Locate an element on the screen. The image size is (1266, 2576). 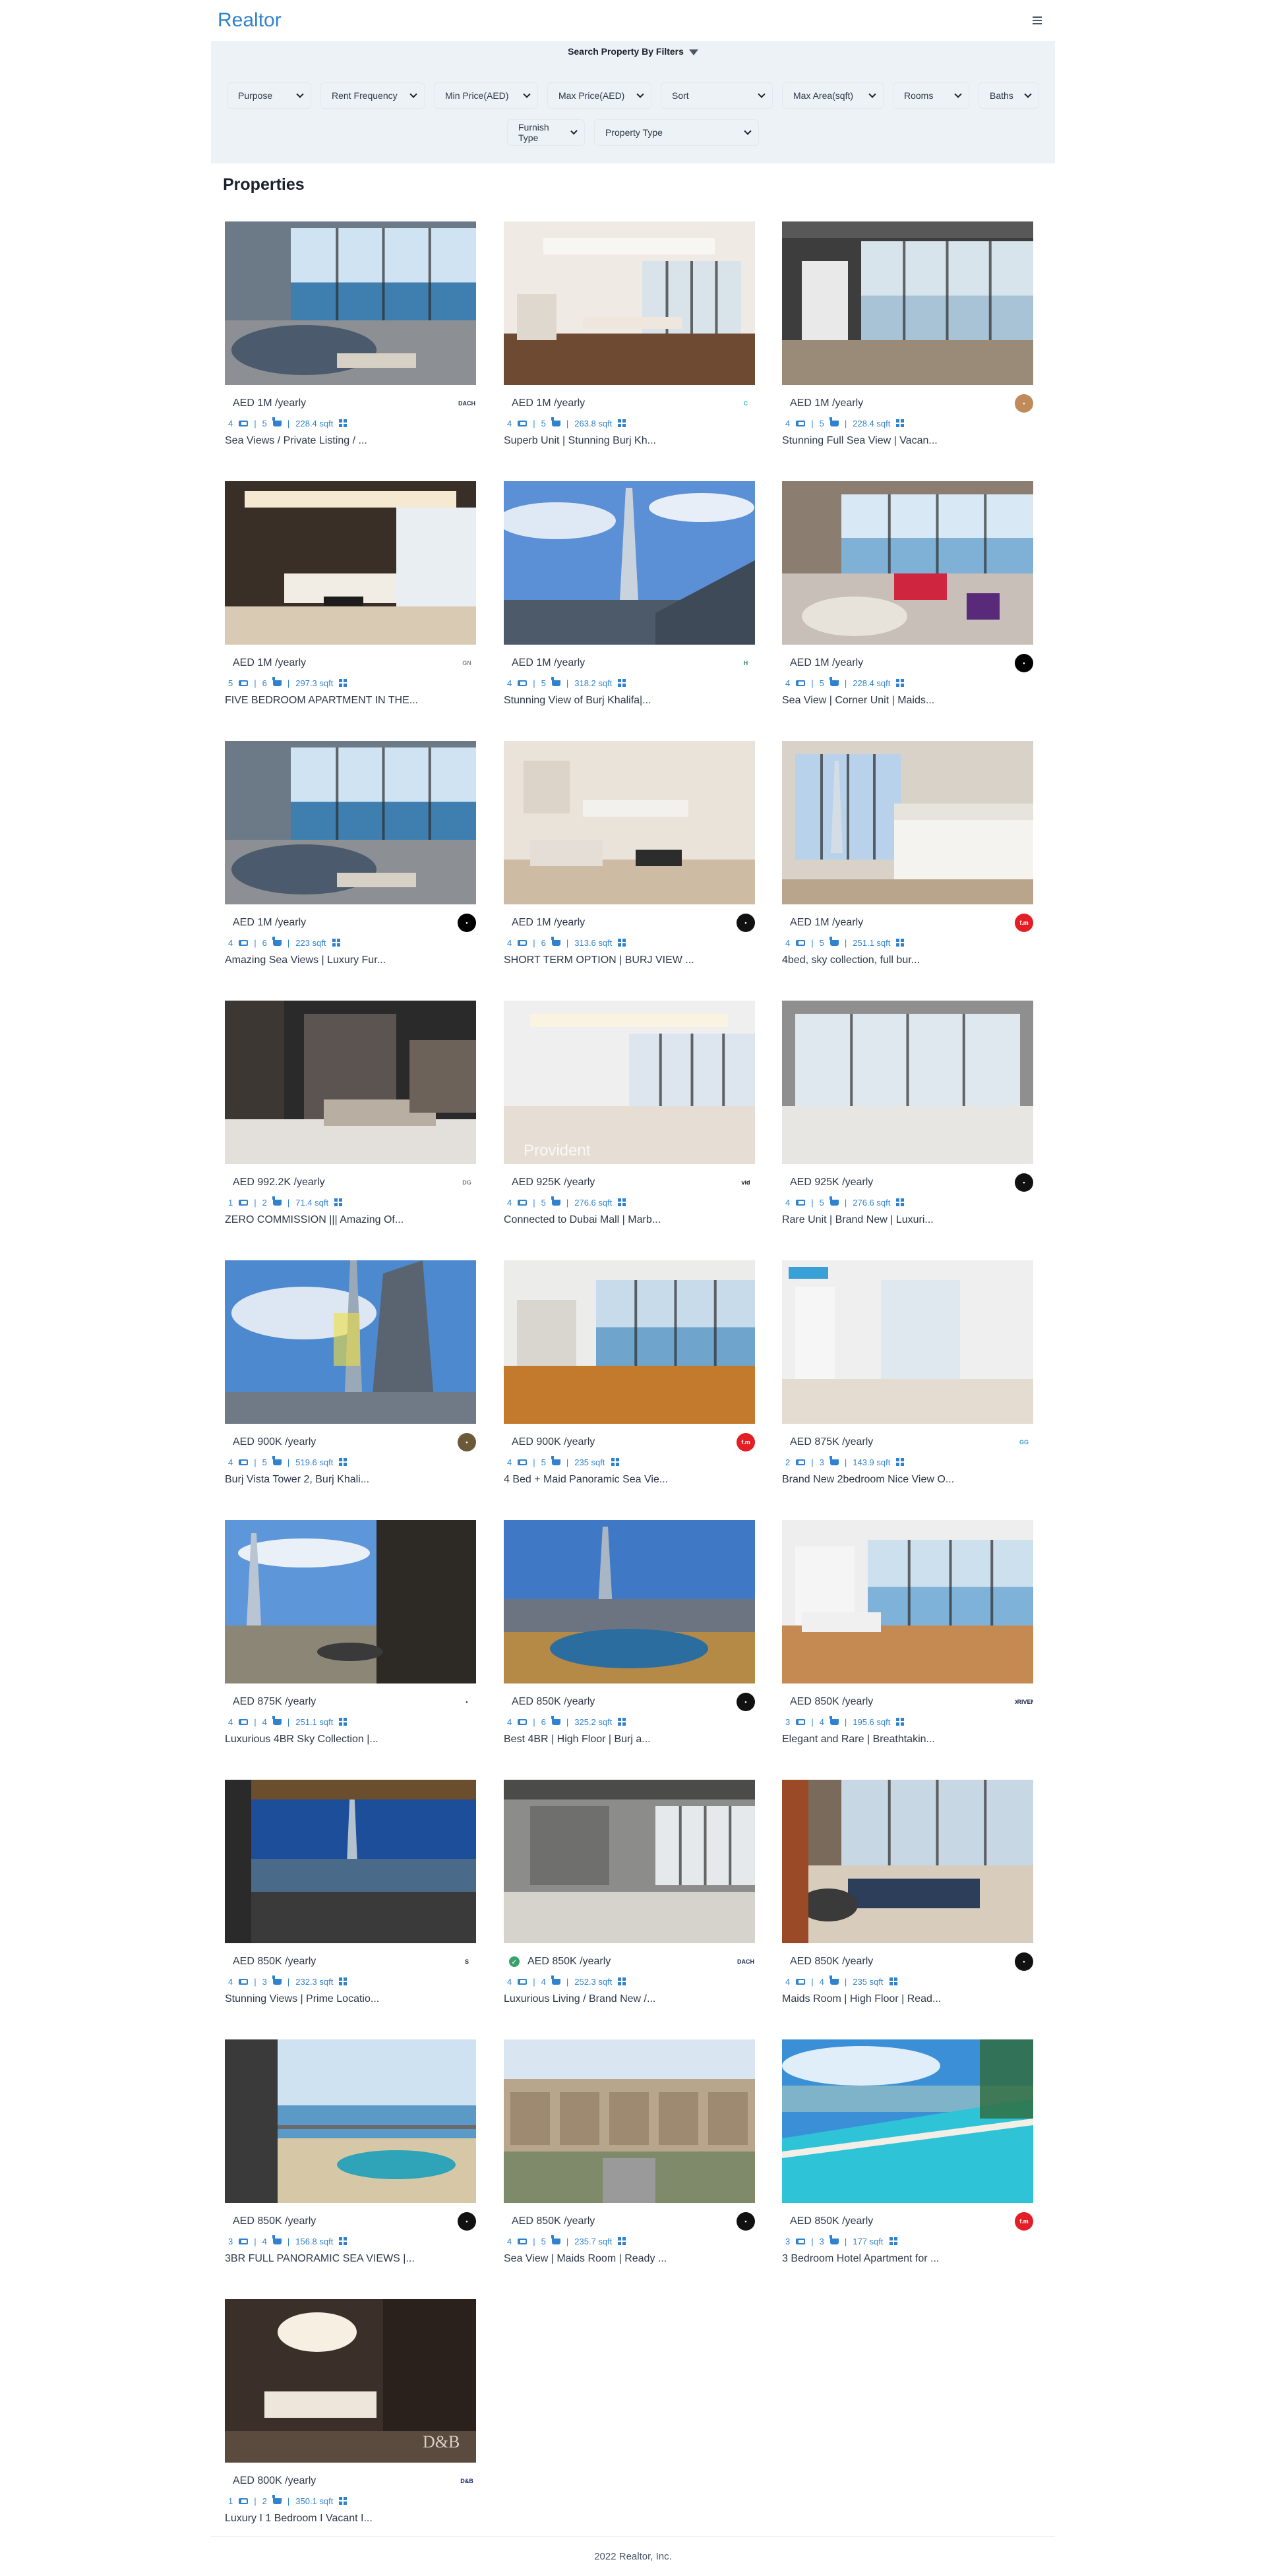
filter-select-row20: Furnish Type is located at coordinates (546, 132).